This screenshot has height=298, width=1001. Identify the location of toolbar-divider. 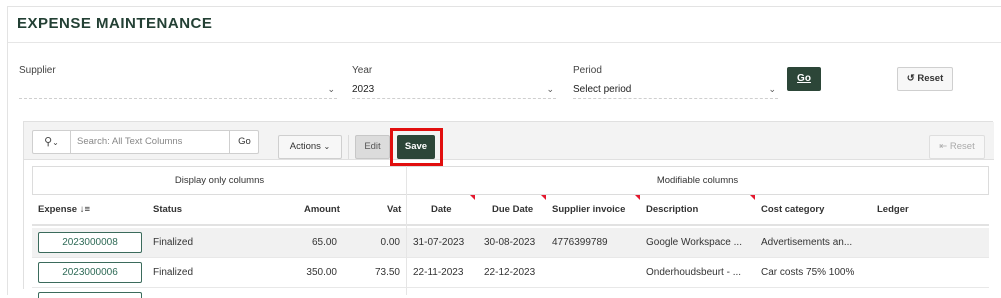
(348, 147).